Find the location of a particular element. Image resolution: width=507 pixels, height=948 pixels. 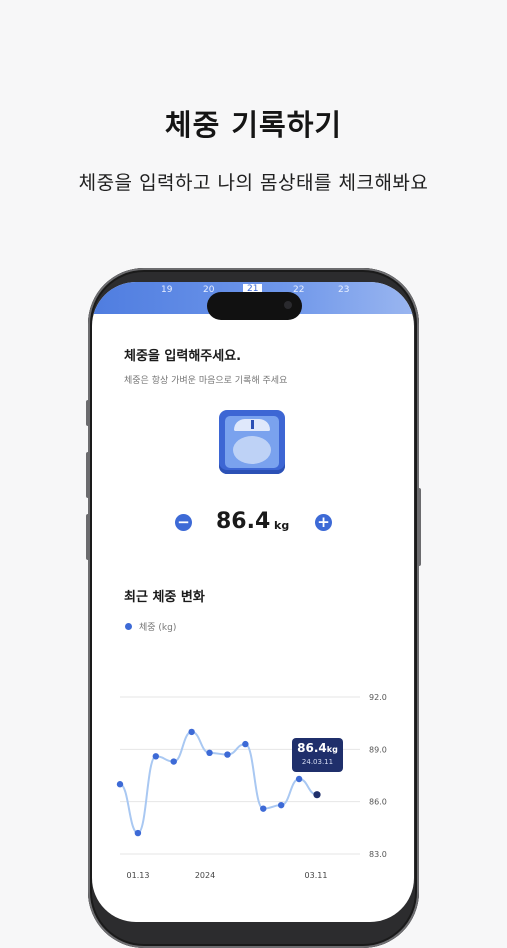

y-tick-label: 86.0 is located at coordinates (378, 802).